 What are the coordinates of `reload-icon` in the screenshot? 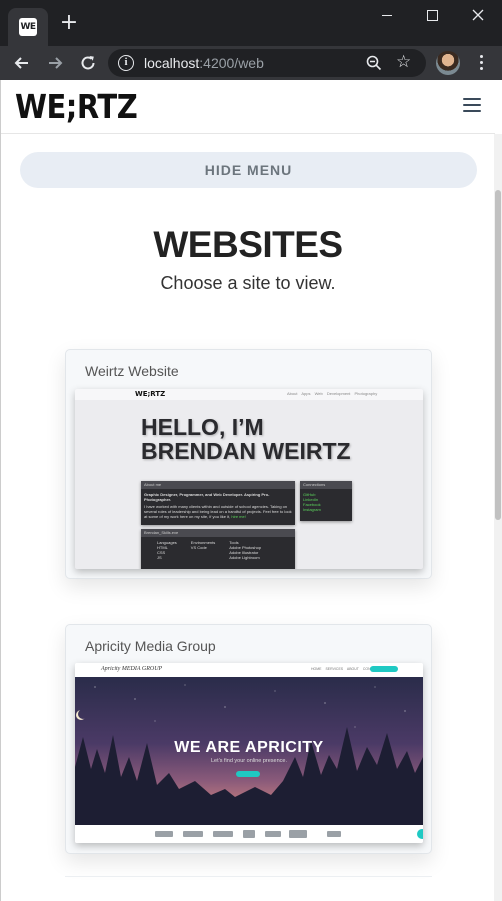 It's located at (88, 63).